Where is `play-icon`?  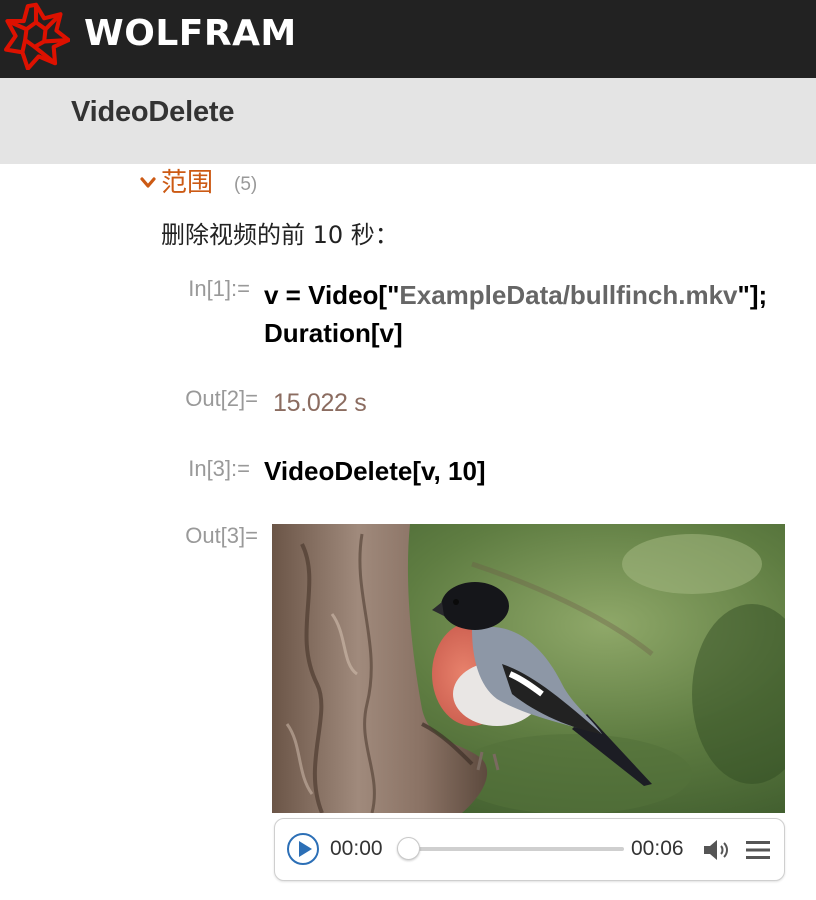
play-icon is located at coordinates (303, 849).